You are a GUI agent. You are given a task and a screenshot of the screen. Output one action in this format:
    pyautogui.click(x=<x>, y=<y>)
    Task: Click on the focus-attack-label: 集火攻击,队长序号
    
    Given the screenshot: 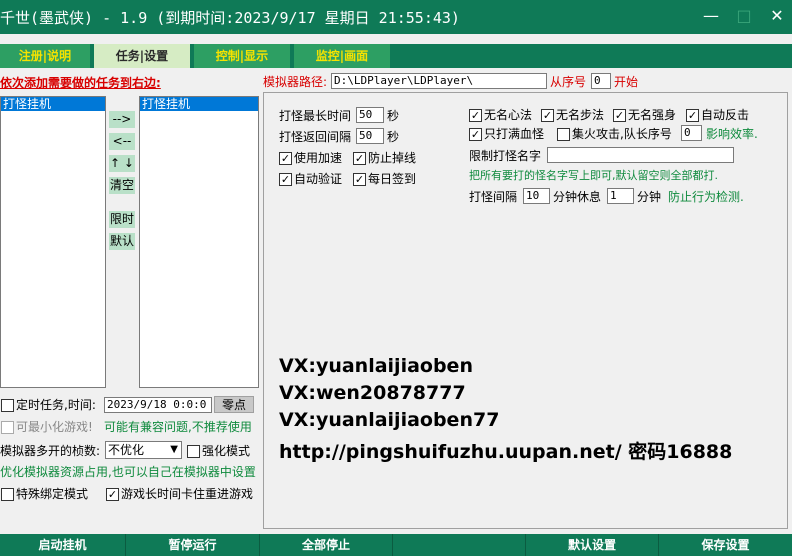 What is the action you would take?
    pyautogui.click(x=622, y=134)
    